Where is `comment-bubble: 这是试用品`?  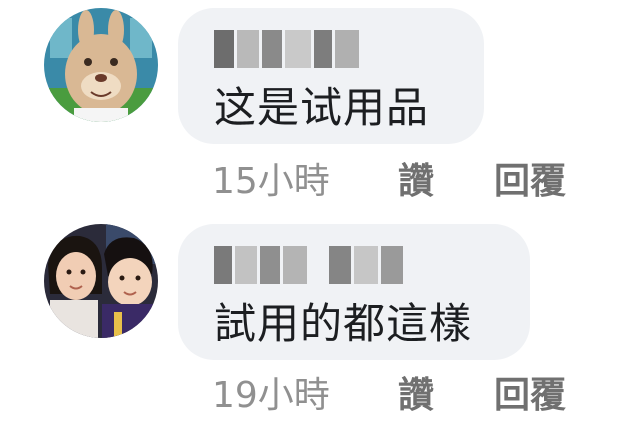 comment-bubble: 这是试用品 is located at coordinates (331, 76).